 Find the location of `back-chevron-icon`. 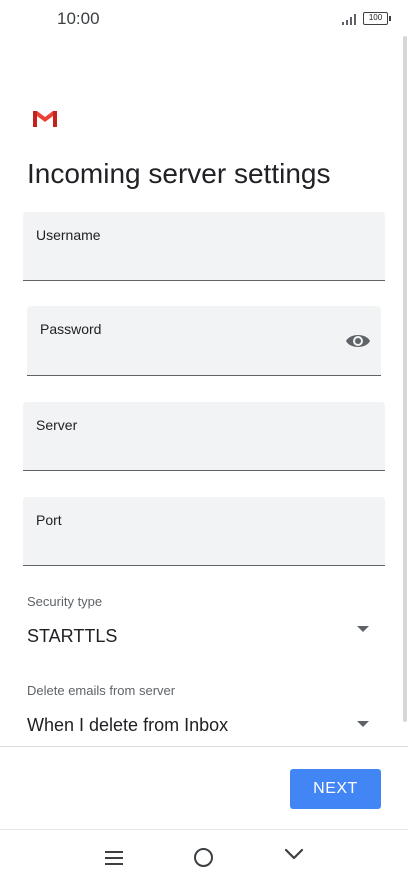

back-chevron-icon is located at coordinates (294, 854).